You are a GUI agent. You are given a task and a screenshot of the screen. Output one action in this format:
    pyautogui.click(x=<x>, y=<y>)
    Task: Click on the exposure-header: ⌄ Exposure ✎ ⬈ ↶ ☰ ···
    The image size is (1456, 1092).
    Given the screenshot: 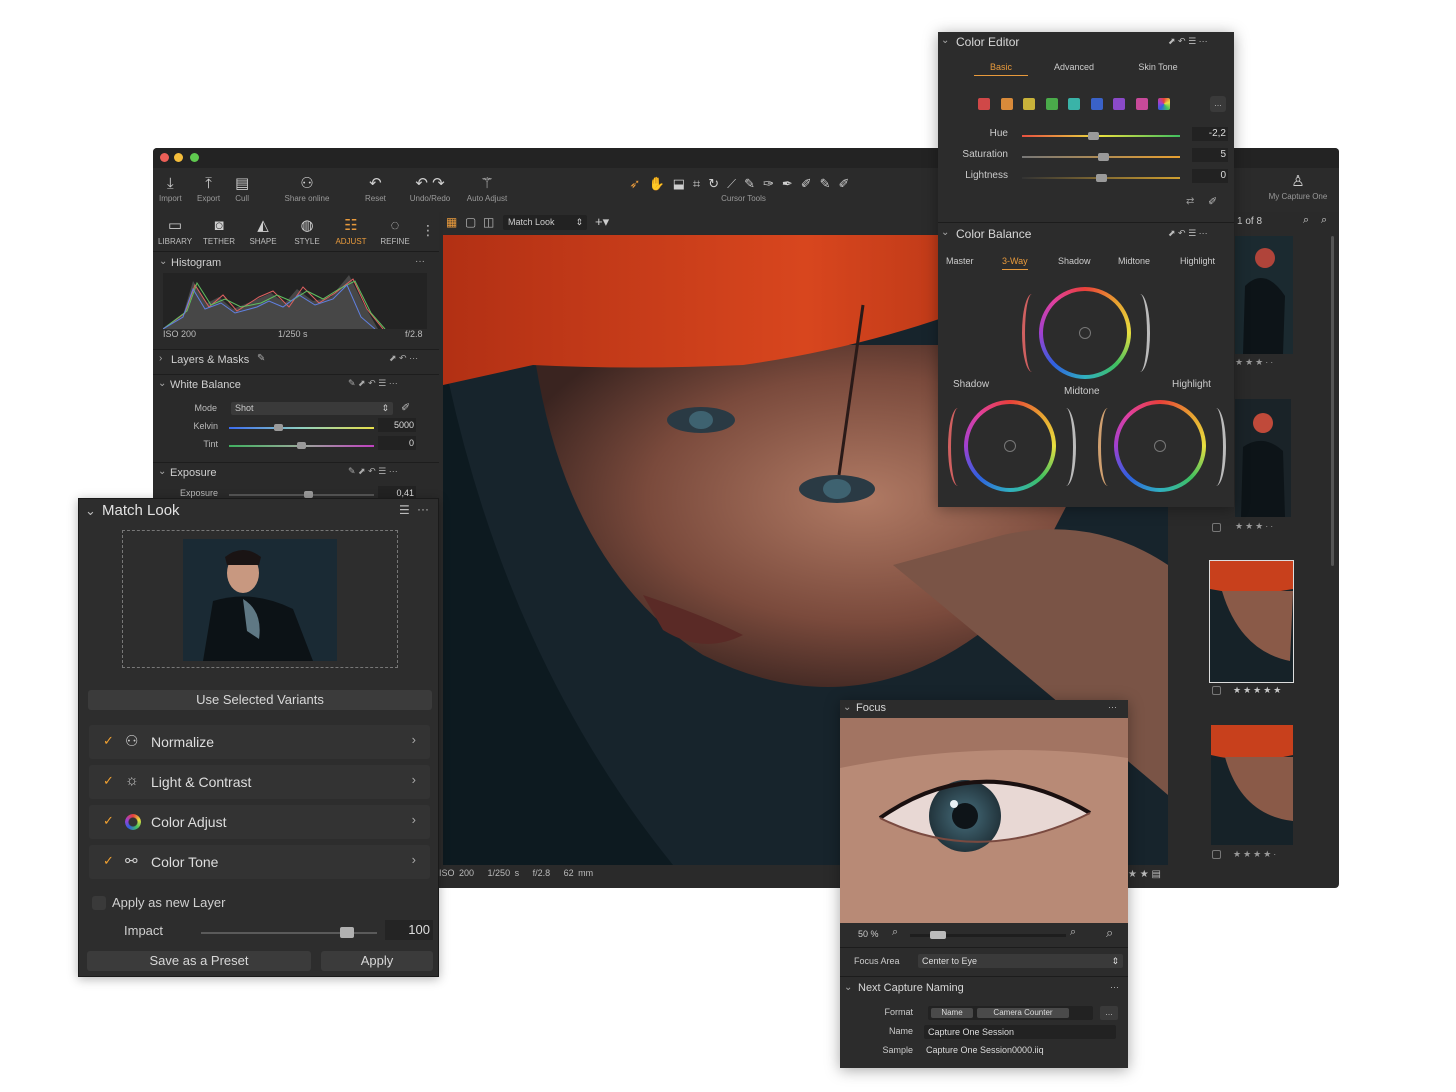 What is the action you would take?
    pyautogui.click(x=296, y=472)
    